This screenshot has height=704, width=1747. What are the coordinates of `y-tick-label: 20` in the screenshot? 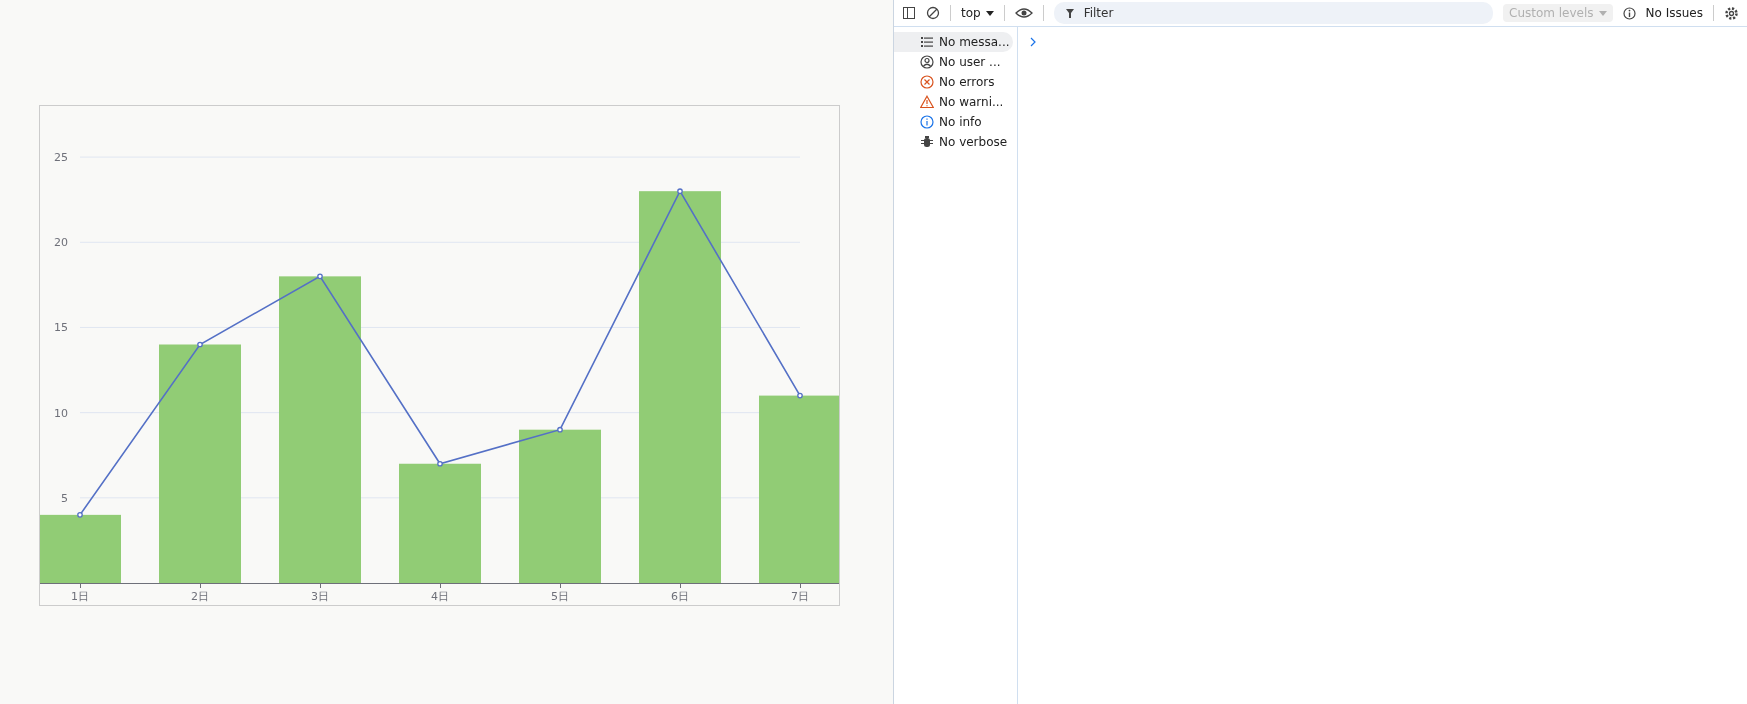 It's located at (61, 243).